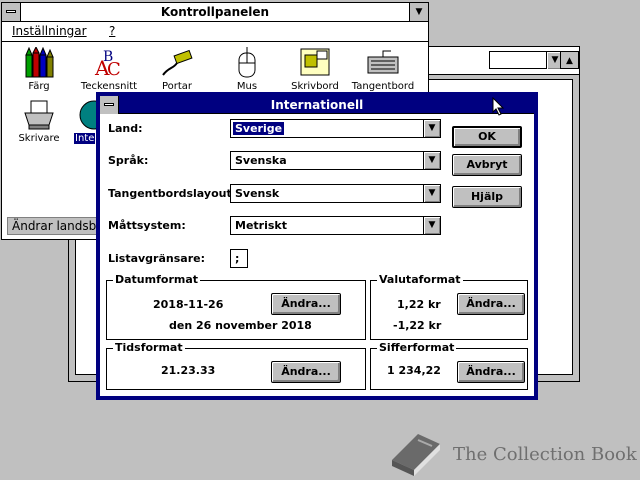 The height and width of the screenshot is (480, 640). I want to click on dialog-title: Internationell, so click(317, 105).